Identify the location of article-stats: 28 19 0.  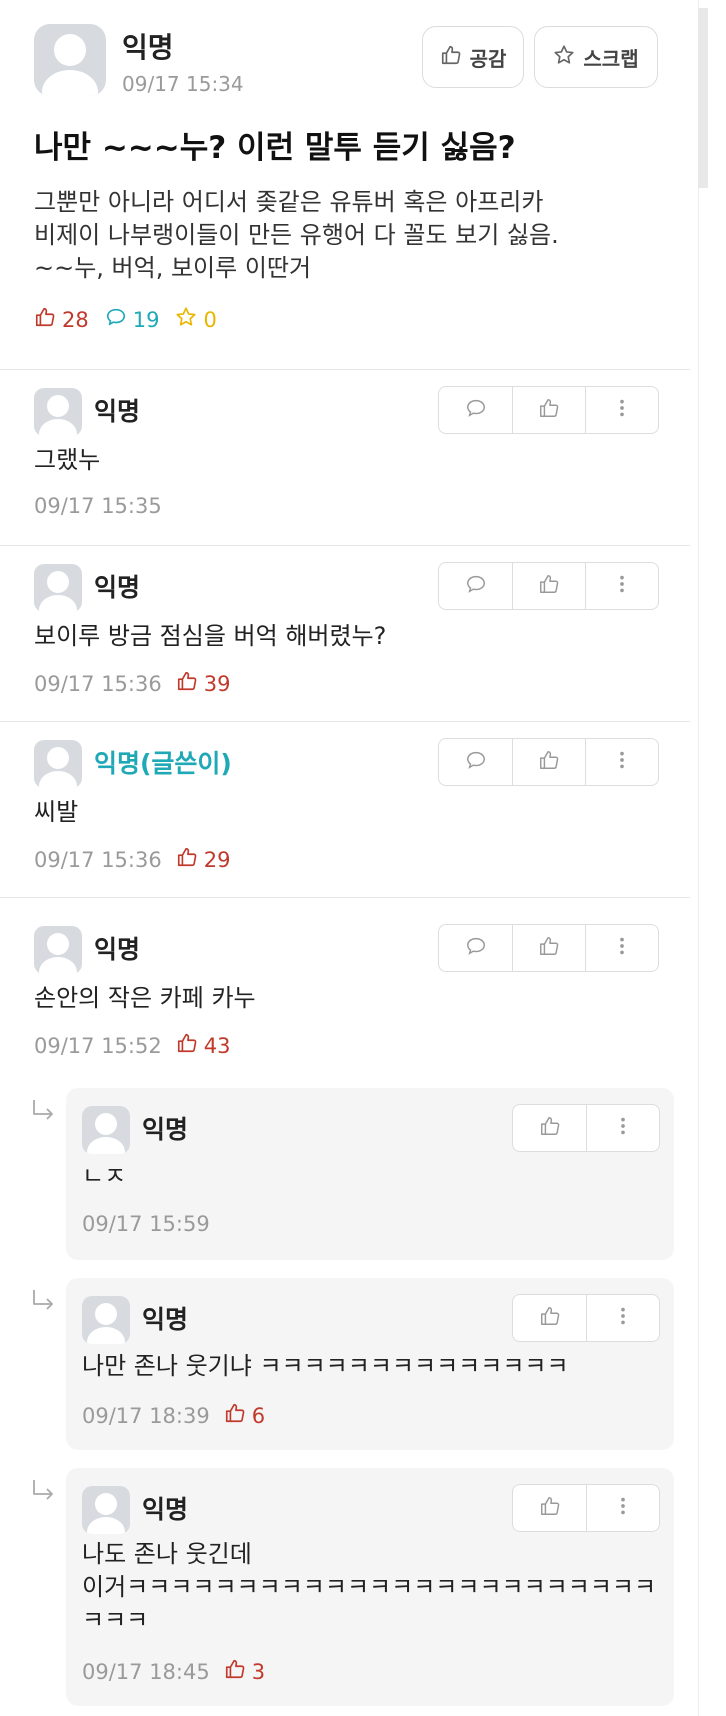
(133, 319).